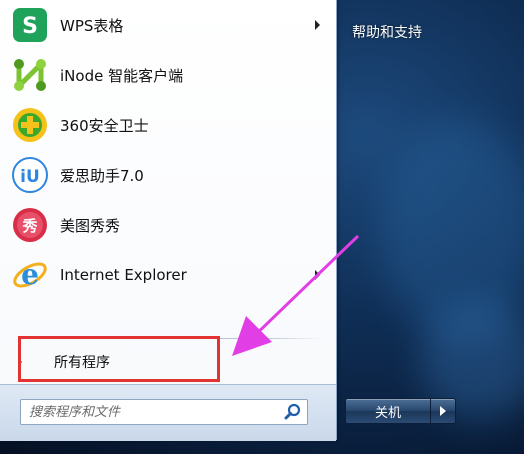 The height and width of the screenshot is (454, 524). I want to click on i4-assistant-icon: iU, so click(30, 175).